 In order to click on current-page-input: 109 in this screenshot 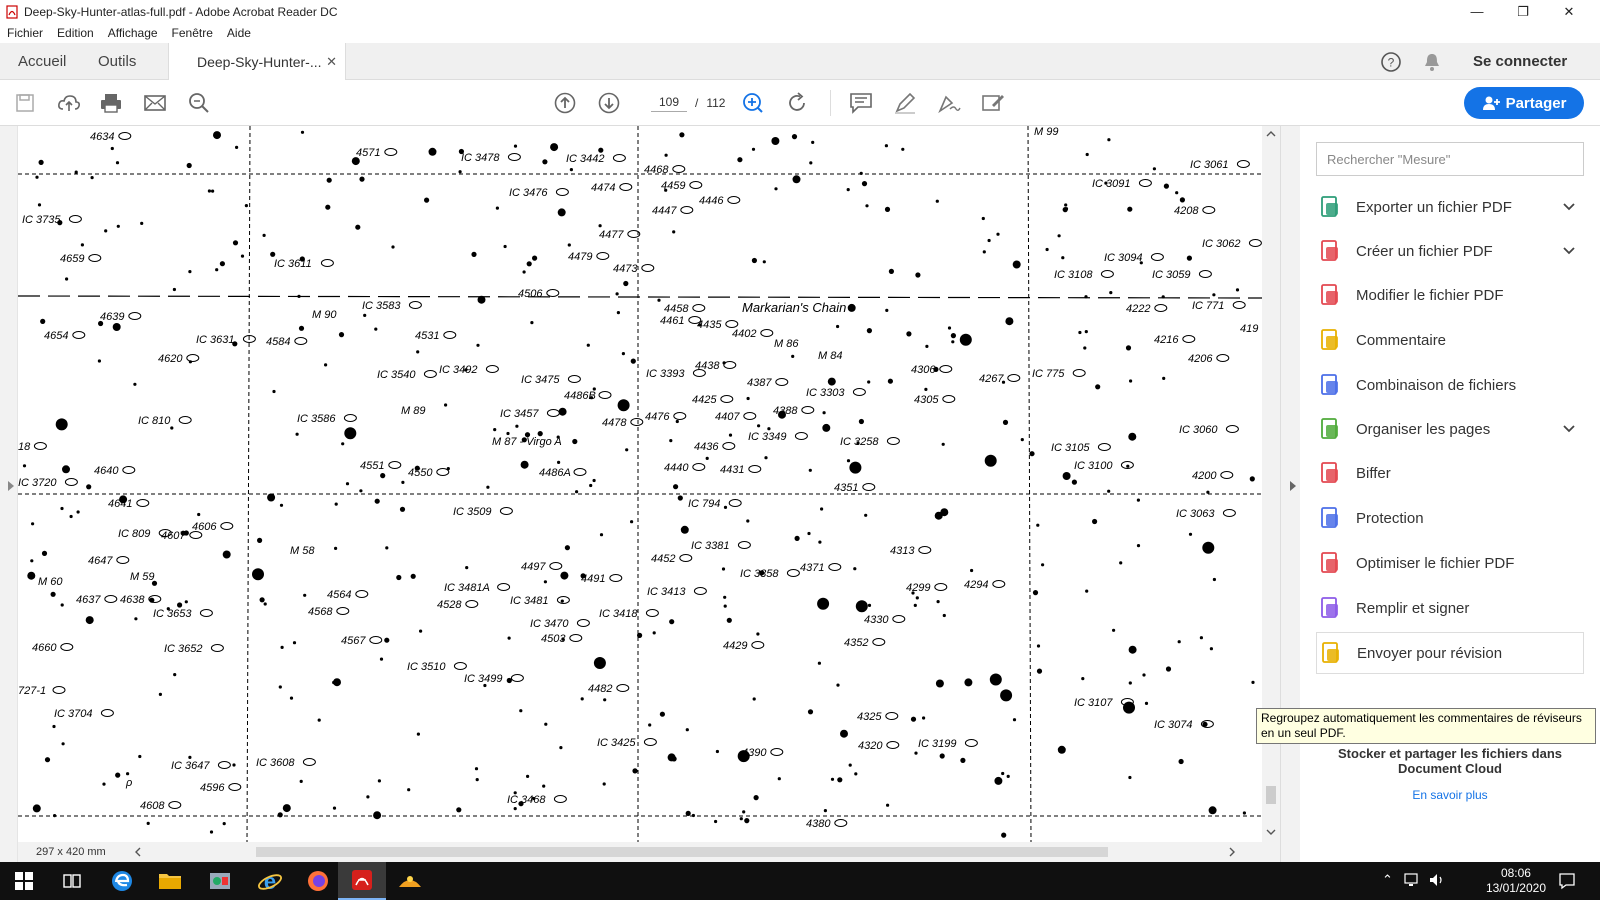, I will do `click(669, 103)`.